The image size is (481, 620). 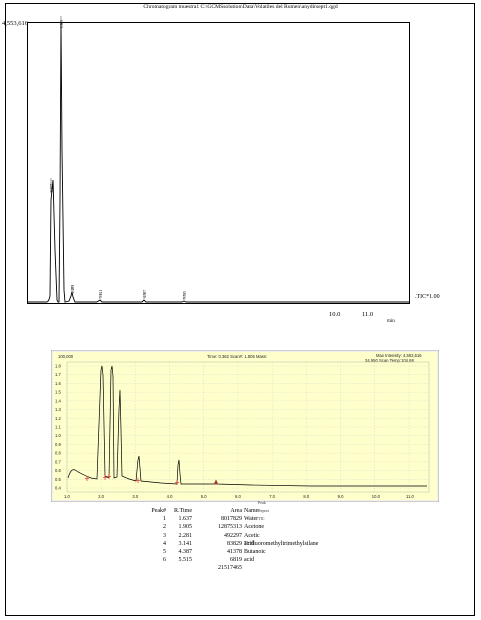 What do you see at coordinates (58, 488) in the screenshot?
I see `y-tick-label: 0.4` at bounding box center [58, 488].